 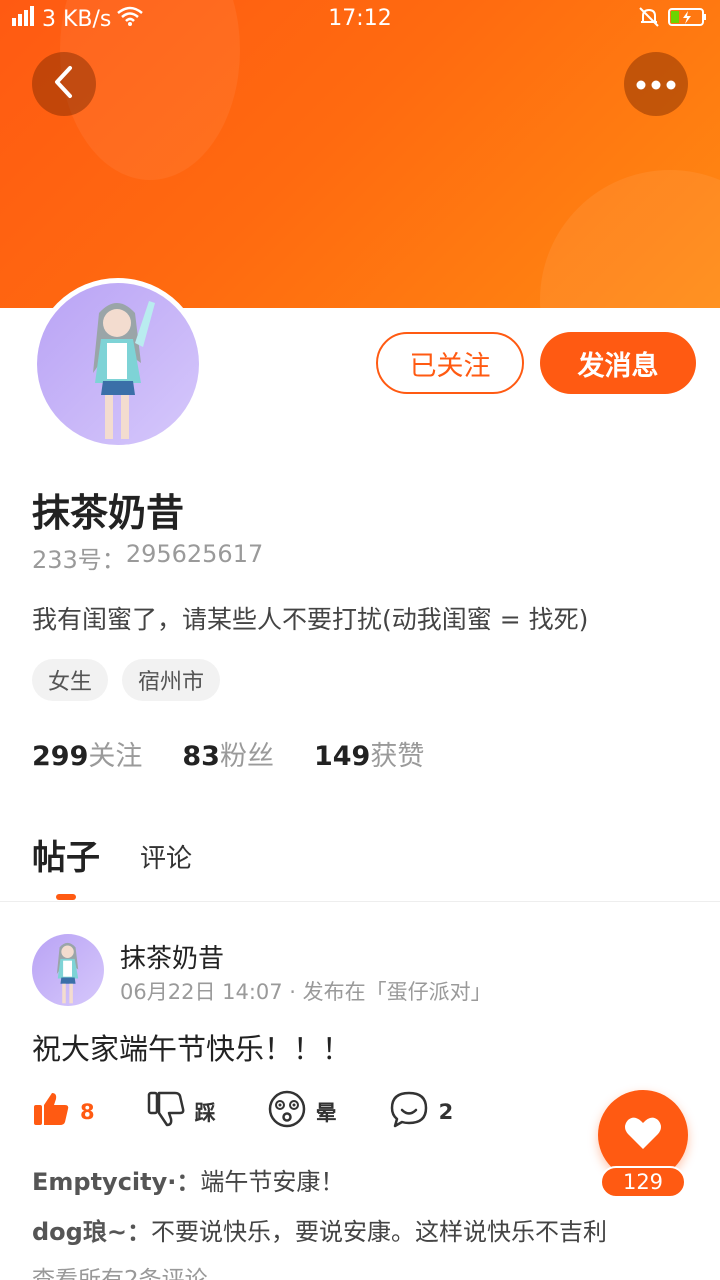 I want to click on dizzy-label: 晕, so click(x=326, y=1112).